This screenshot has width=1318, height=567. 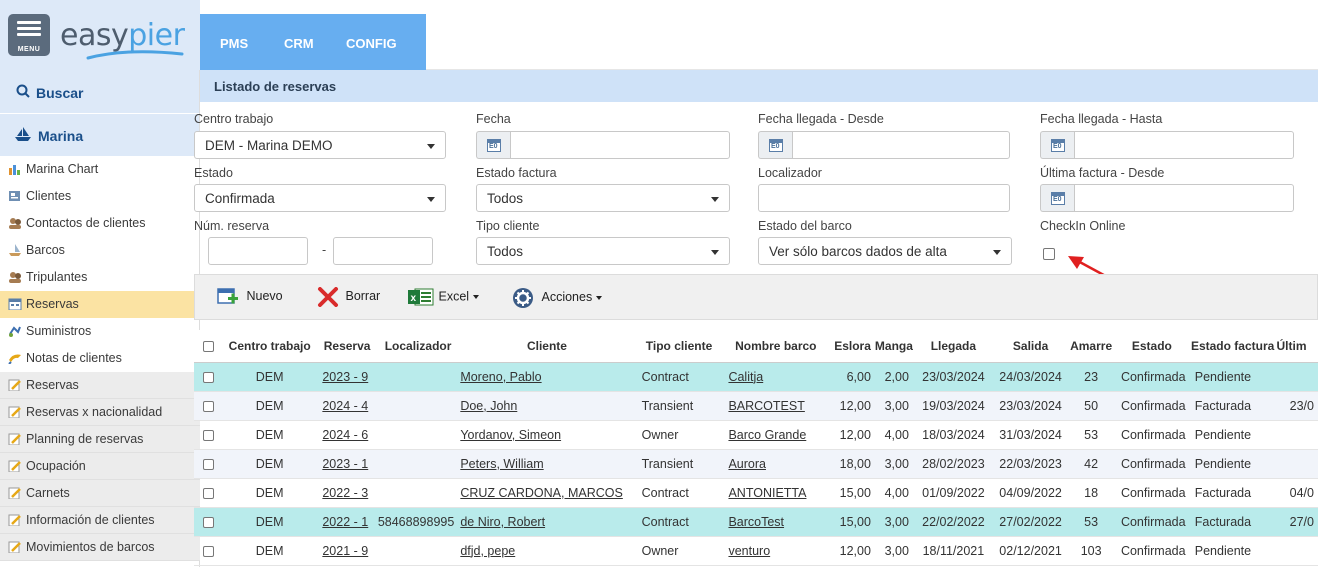 What do you see at coordinates (100, 277) in the screenshot?
I see `sidebar-item-tripulantes: Tripulantes` at bounding box center [100, 277].